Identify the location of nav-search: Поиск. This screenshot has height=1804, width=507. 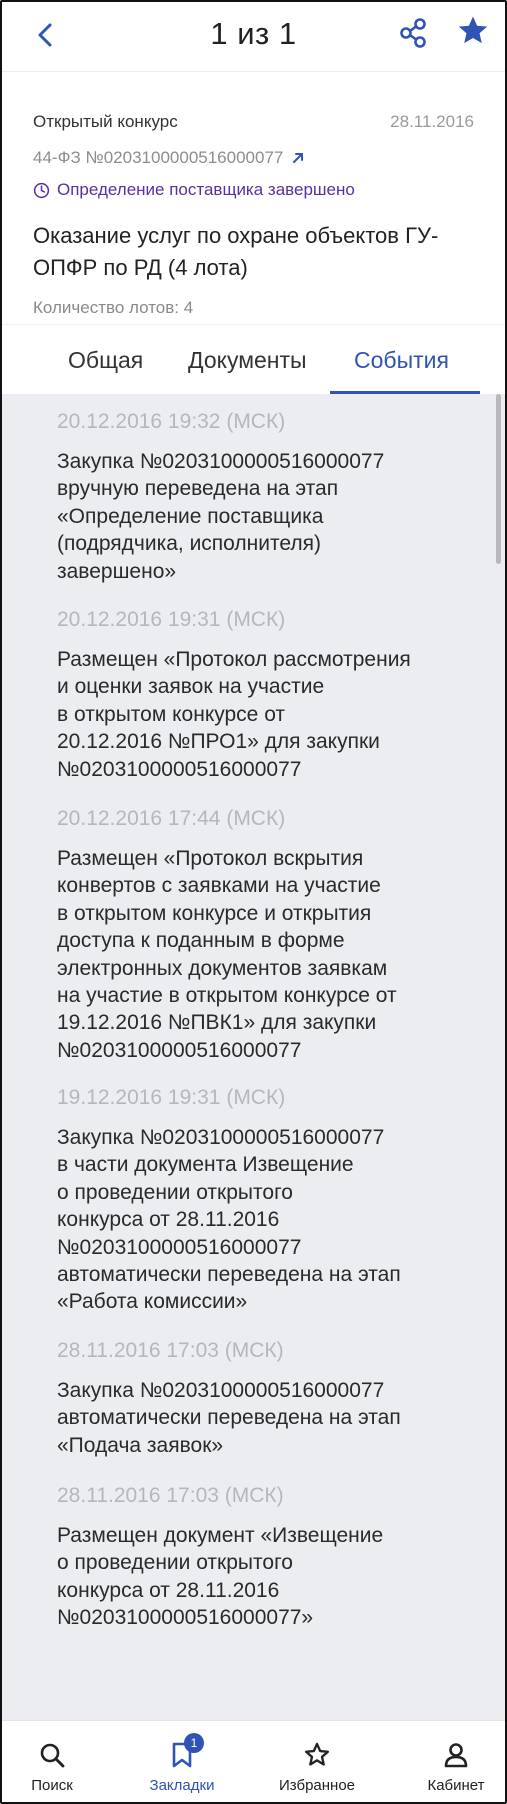
(52, 1761).